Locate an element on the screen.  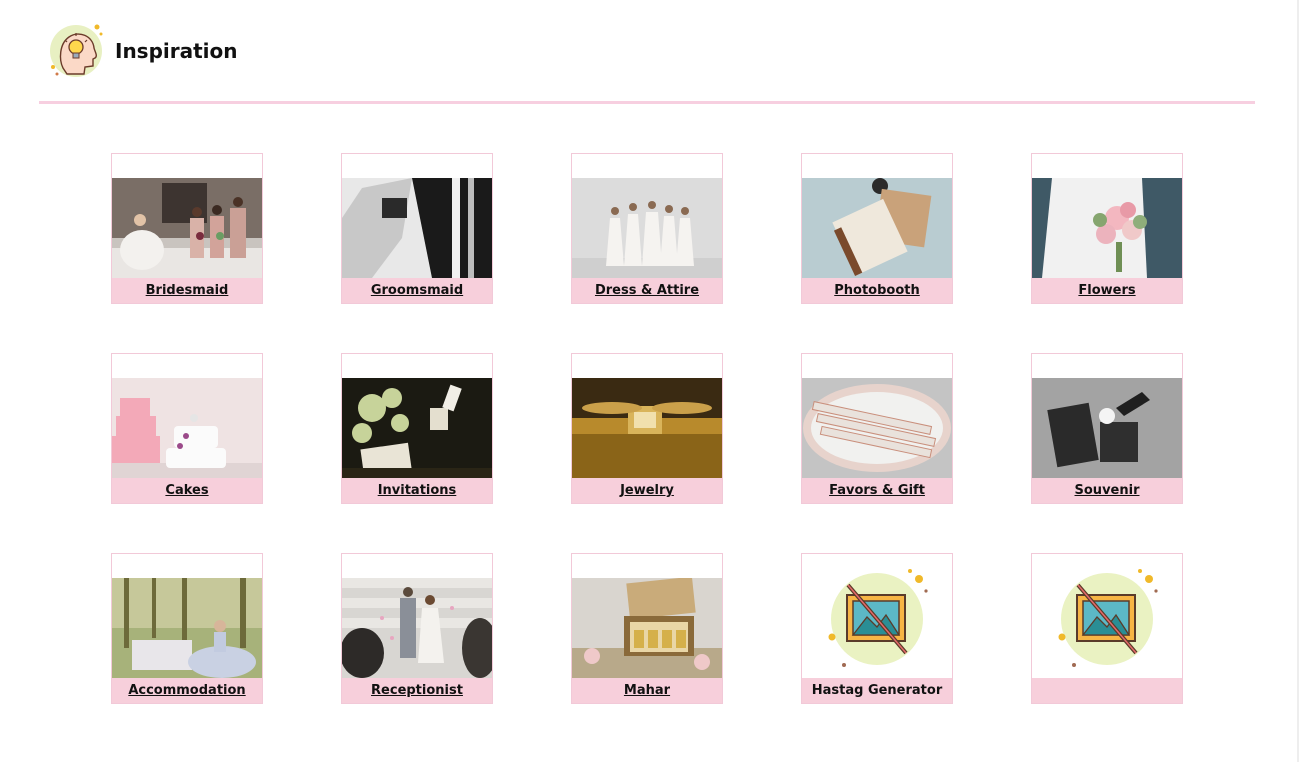
card-jewelry: Jewelry is located at coordinates (647, 428).